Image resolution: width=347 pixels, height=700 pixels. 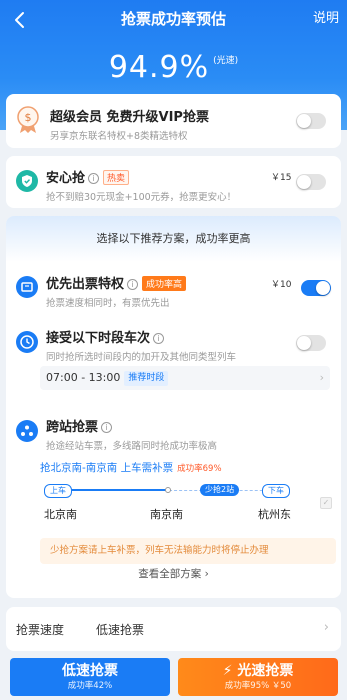 What do you see at coordinates (168, 490) in the screenshot?
I see `route-dot` at bounding box center [168, 490].